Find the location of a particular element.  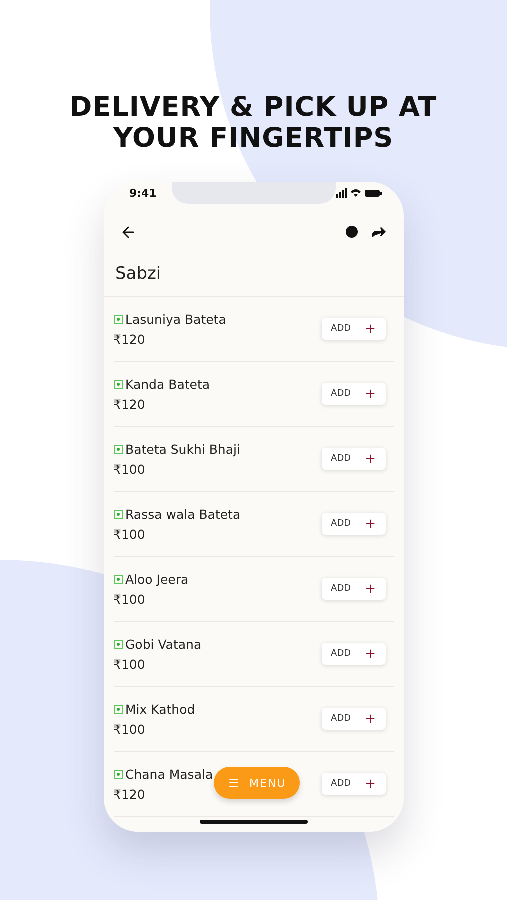

status-time: 9:41 is located at coordinates (143, 193).